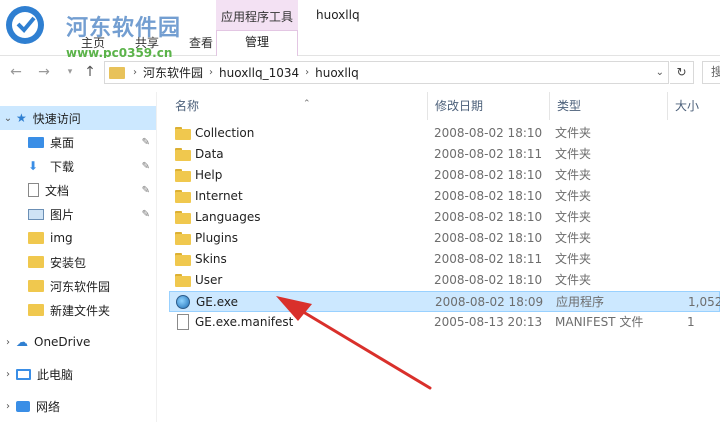 This screenshot has width=720, height=422. I want to click on file-row: Skins 2008-08-02 18:11 文件夹, so click(444, 259).